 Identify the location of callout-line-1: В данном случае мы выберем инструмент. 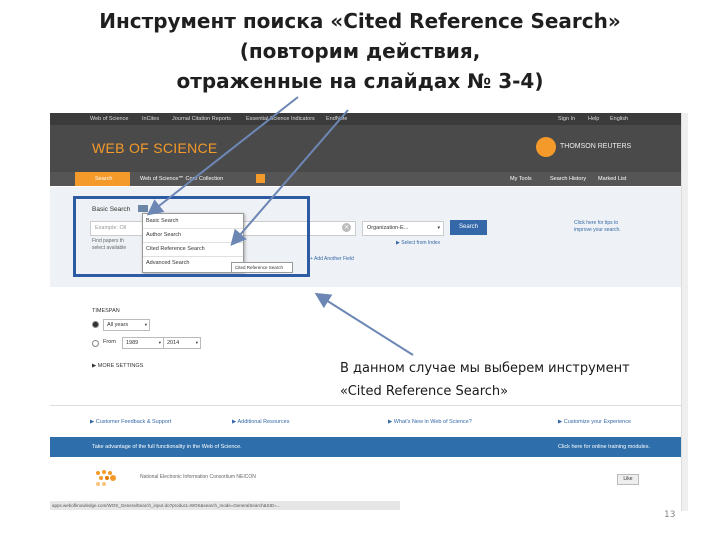
(485, 368).